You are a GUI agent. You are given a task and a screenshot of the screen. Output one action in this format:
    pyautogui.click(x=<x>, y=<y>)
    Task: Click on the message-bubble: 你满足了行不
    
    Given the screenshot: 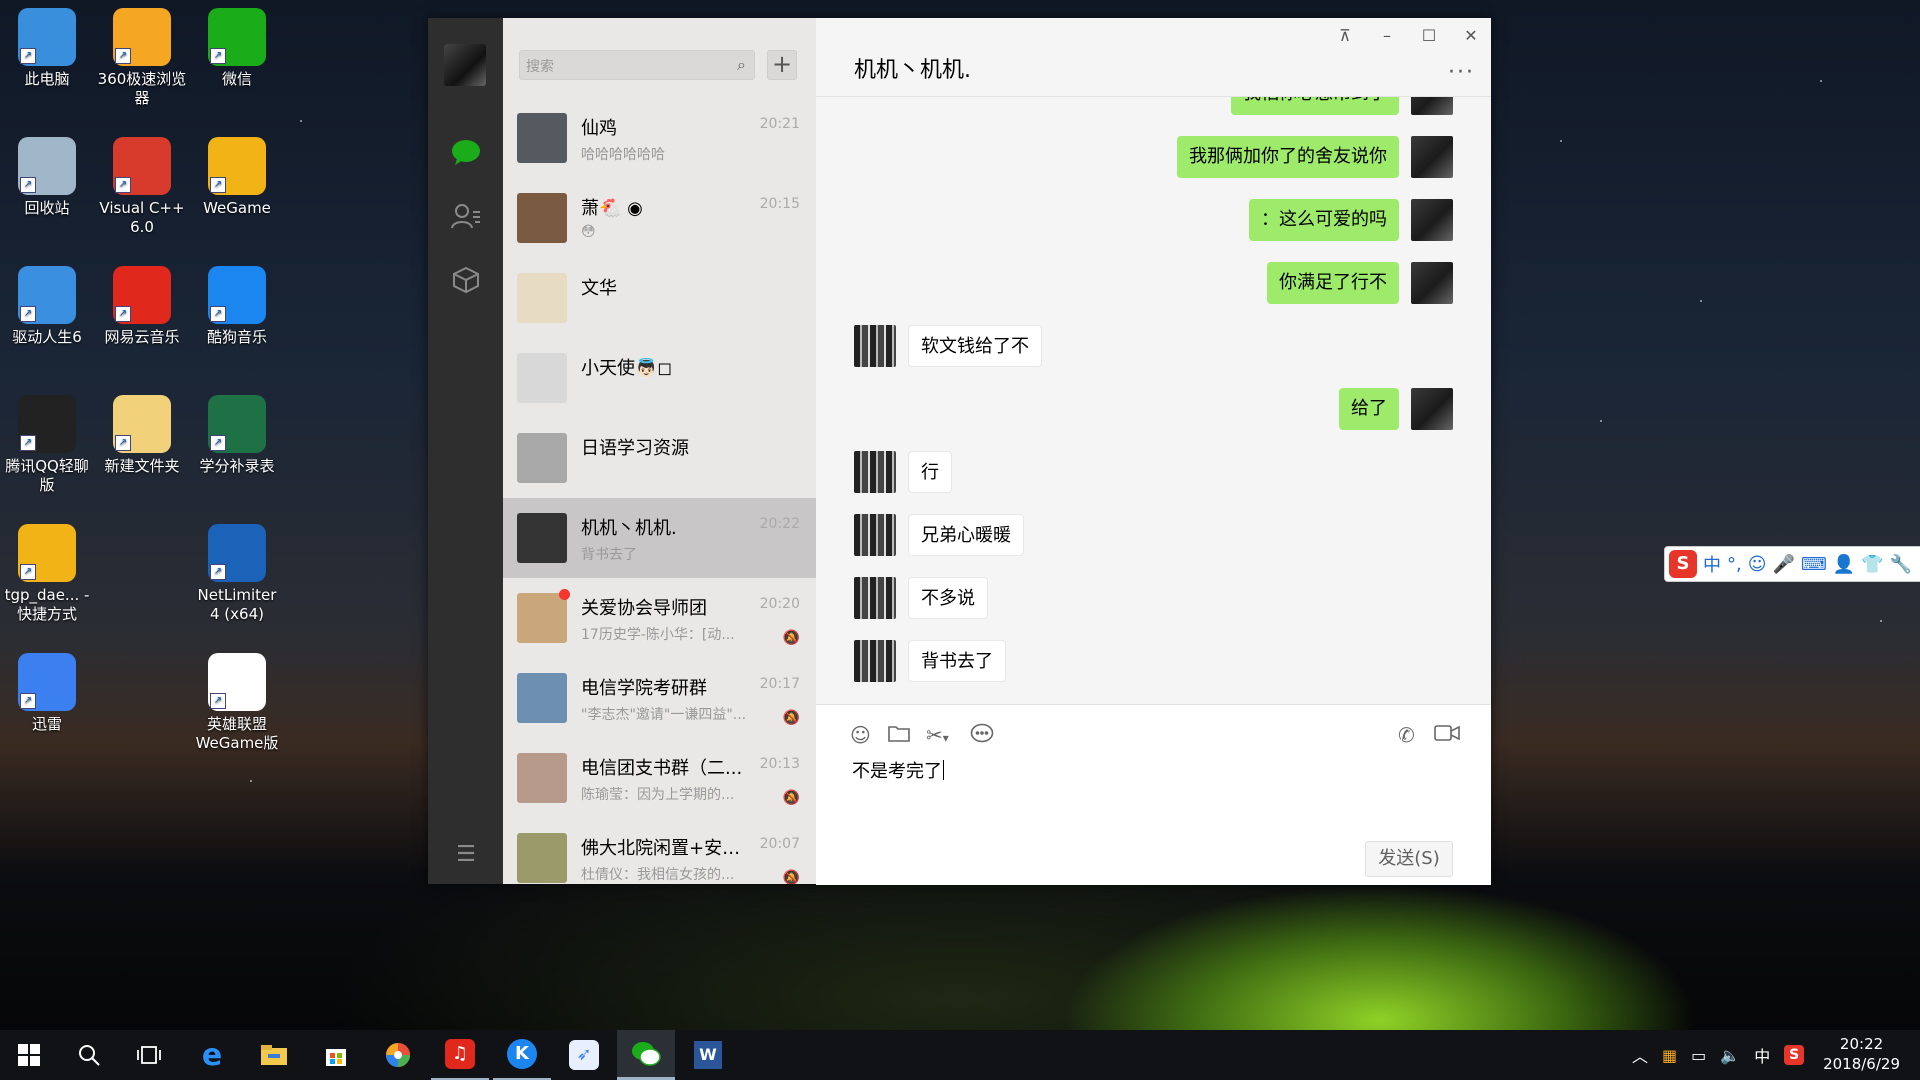 What is the action you would take?
    pyautogui.click(x=1333, y=283)
    